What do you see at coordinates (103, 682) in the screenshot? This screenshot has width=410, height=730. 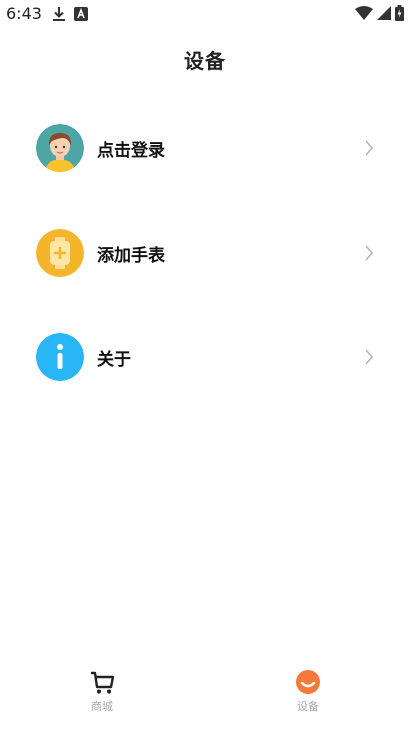 I see `cart-icon` at bounding box center [103, 682].